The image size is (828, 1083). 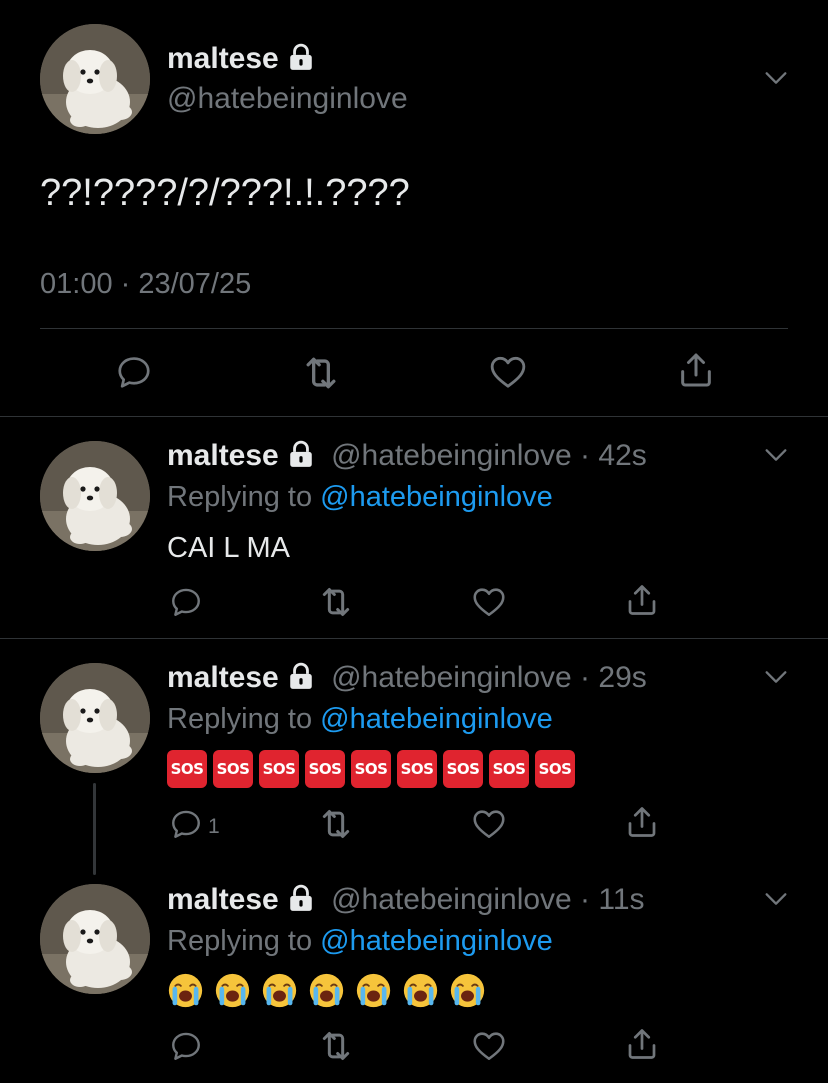 I want to click on author-name: maltese @hatebeinginlove · 11s, so click(x=406, y=900).